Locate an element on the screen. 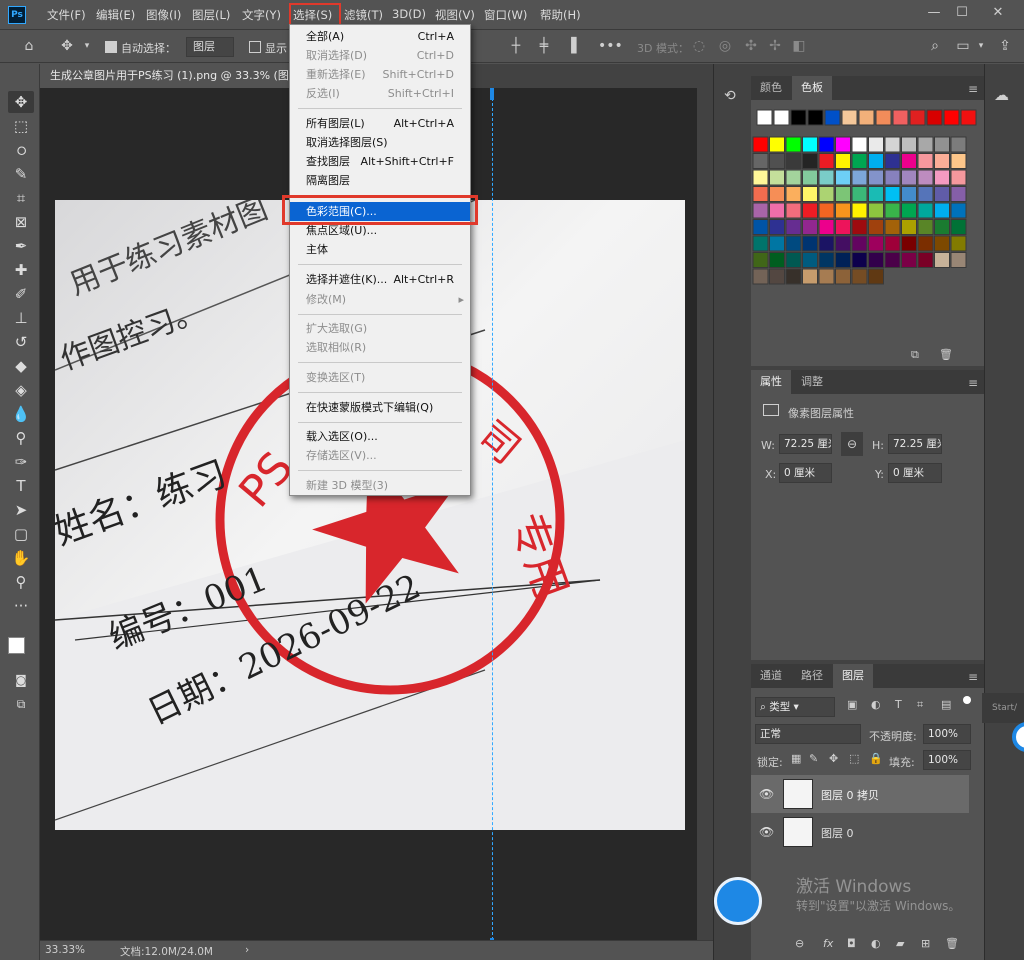  align-right-icon: ▐ is located at coordinates (571, 46).